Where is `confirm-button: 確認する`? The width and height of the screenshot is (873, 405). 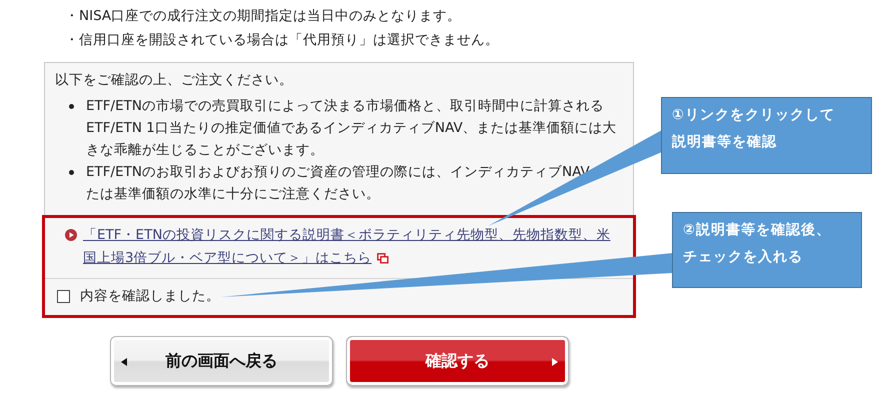
confirm-button: 確認する is located at coordinates (457, 361).